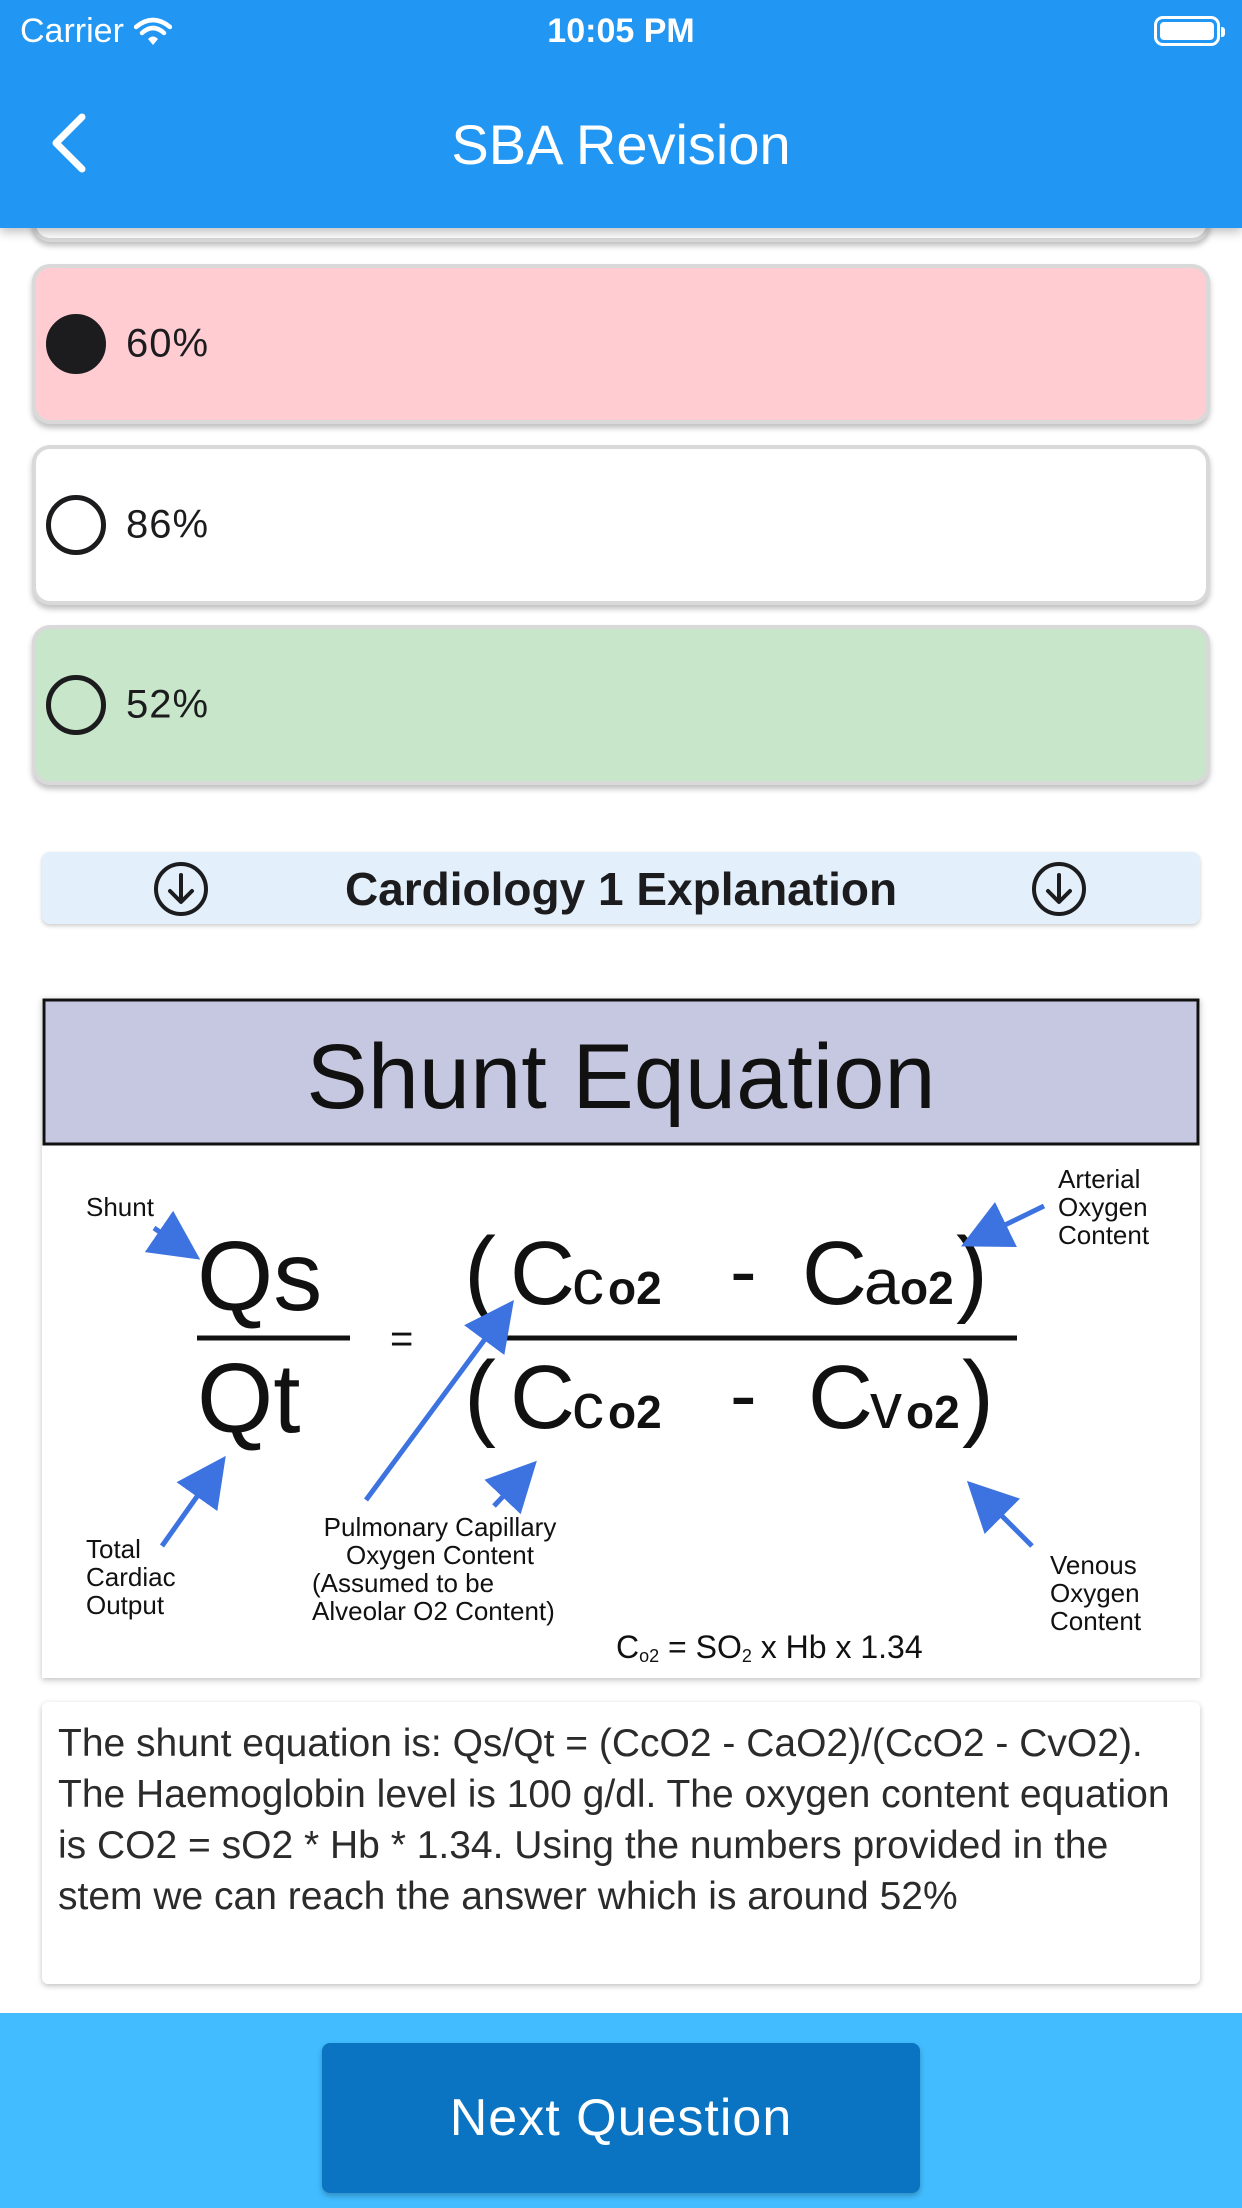  Describe the element at coordinates (401, 1339) in the screenshot. I see `equals-sign: =` at that location.